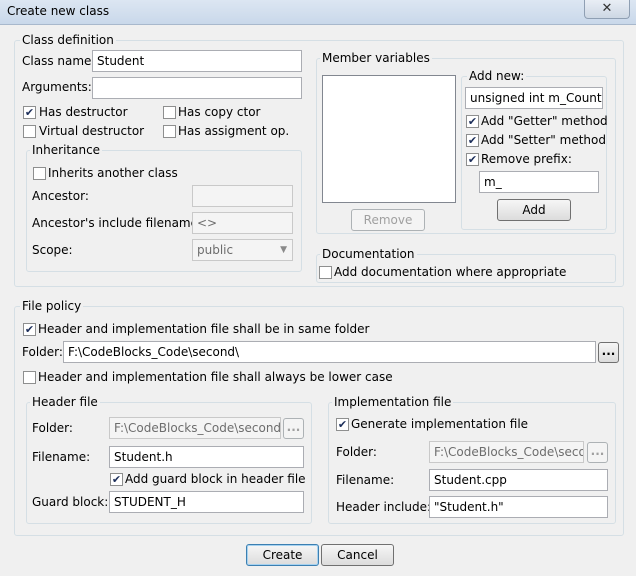 This screenshot has width=636, height=576. Describe the element at coordinates (342, 424) in the screenshot. I see `generate-implementation-checkbox: ✔` at that location.